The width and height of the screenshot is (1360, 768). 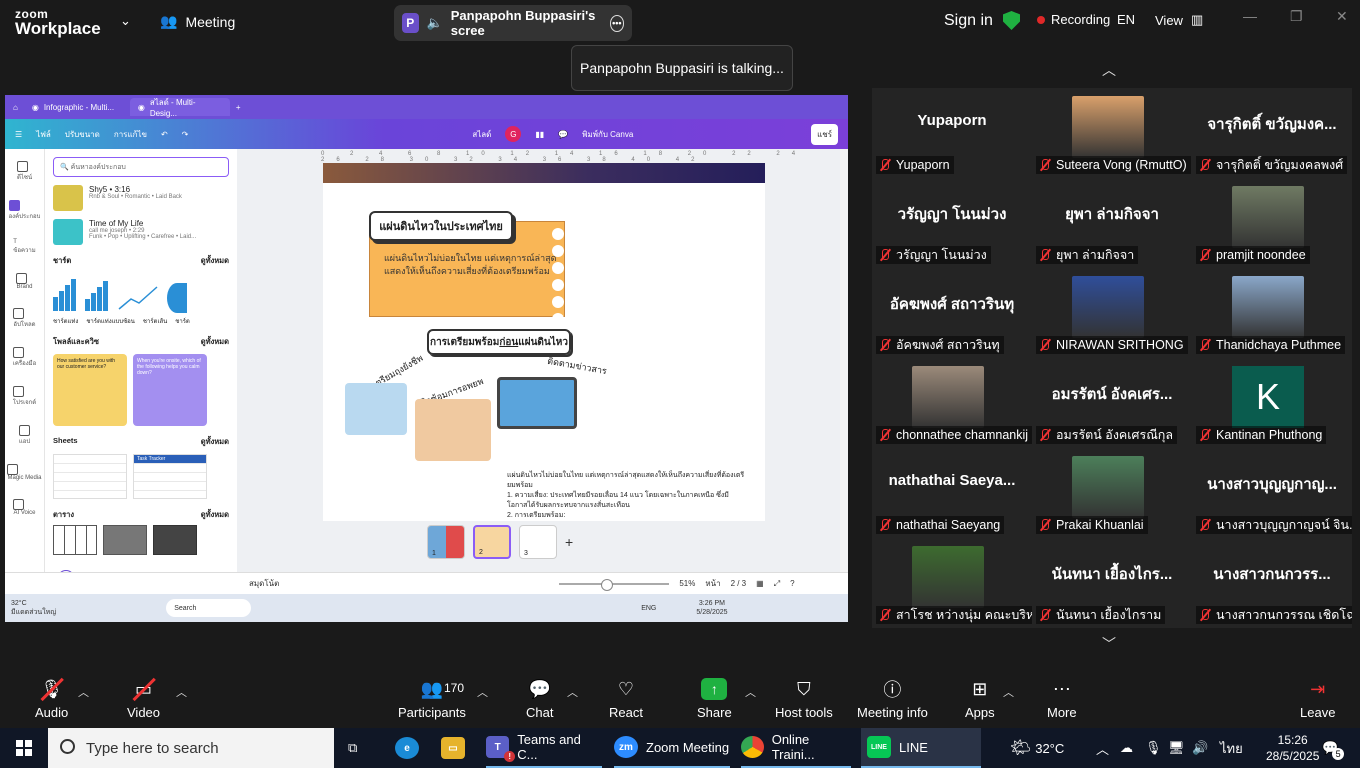 What do you see at coordinates (1112, 223) in the screenshot?
I see `participant-tile: ยุพา ล่ามกิจจา ยุพา ล่ามกิจจา` at bounding box center [1112, 223].